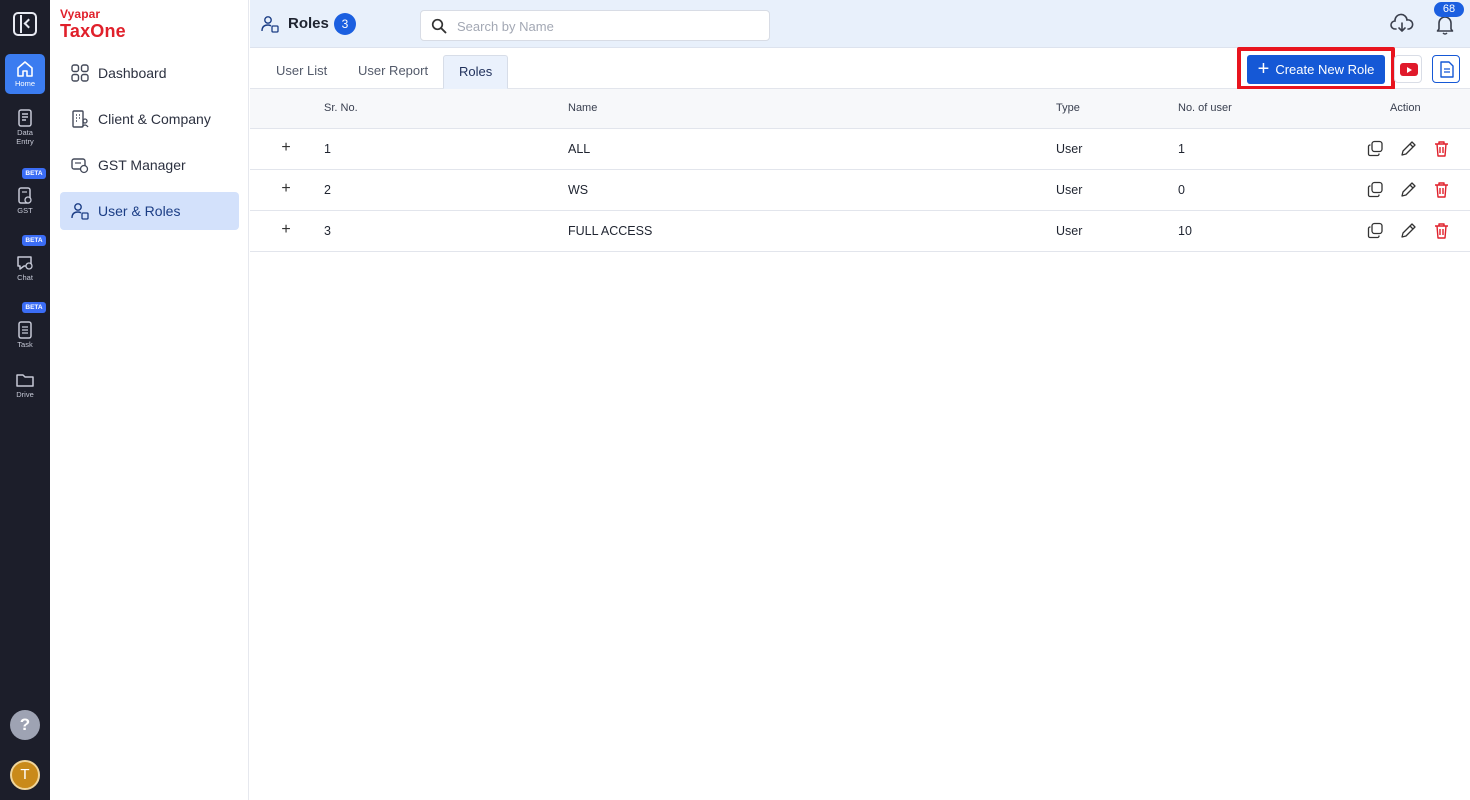 The width and height of the screenshot is (1470, 800). Describe the element at coordinates (860, 109) in the screenshot. I see `table-header: Sr. No. Name Type No. of user Action` at that location.